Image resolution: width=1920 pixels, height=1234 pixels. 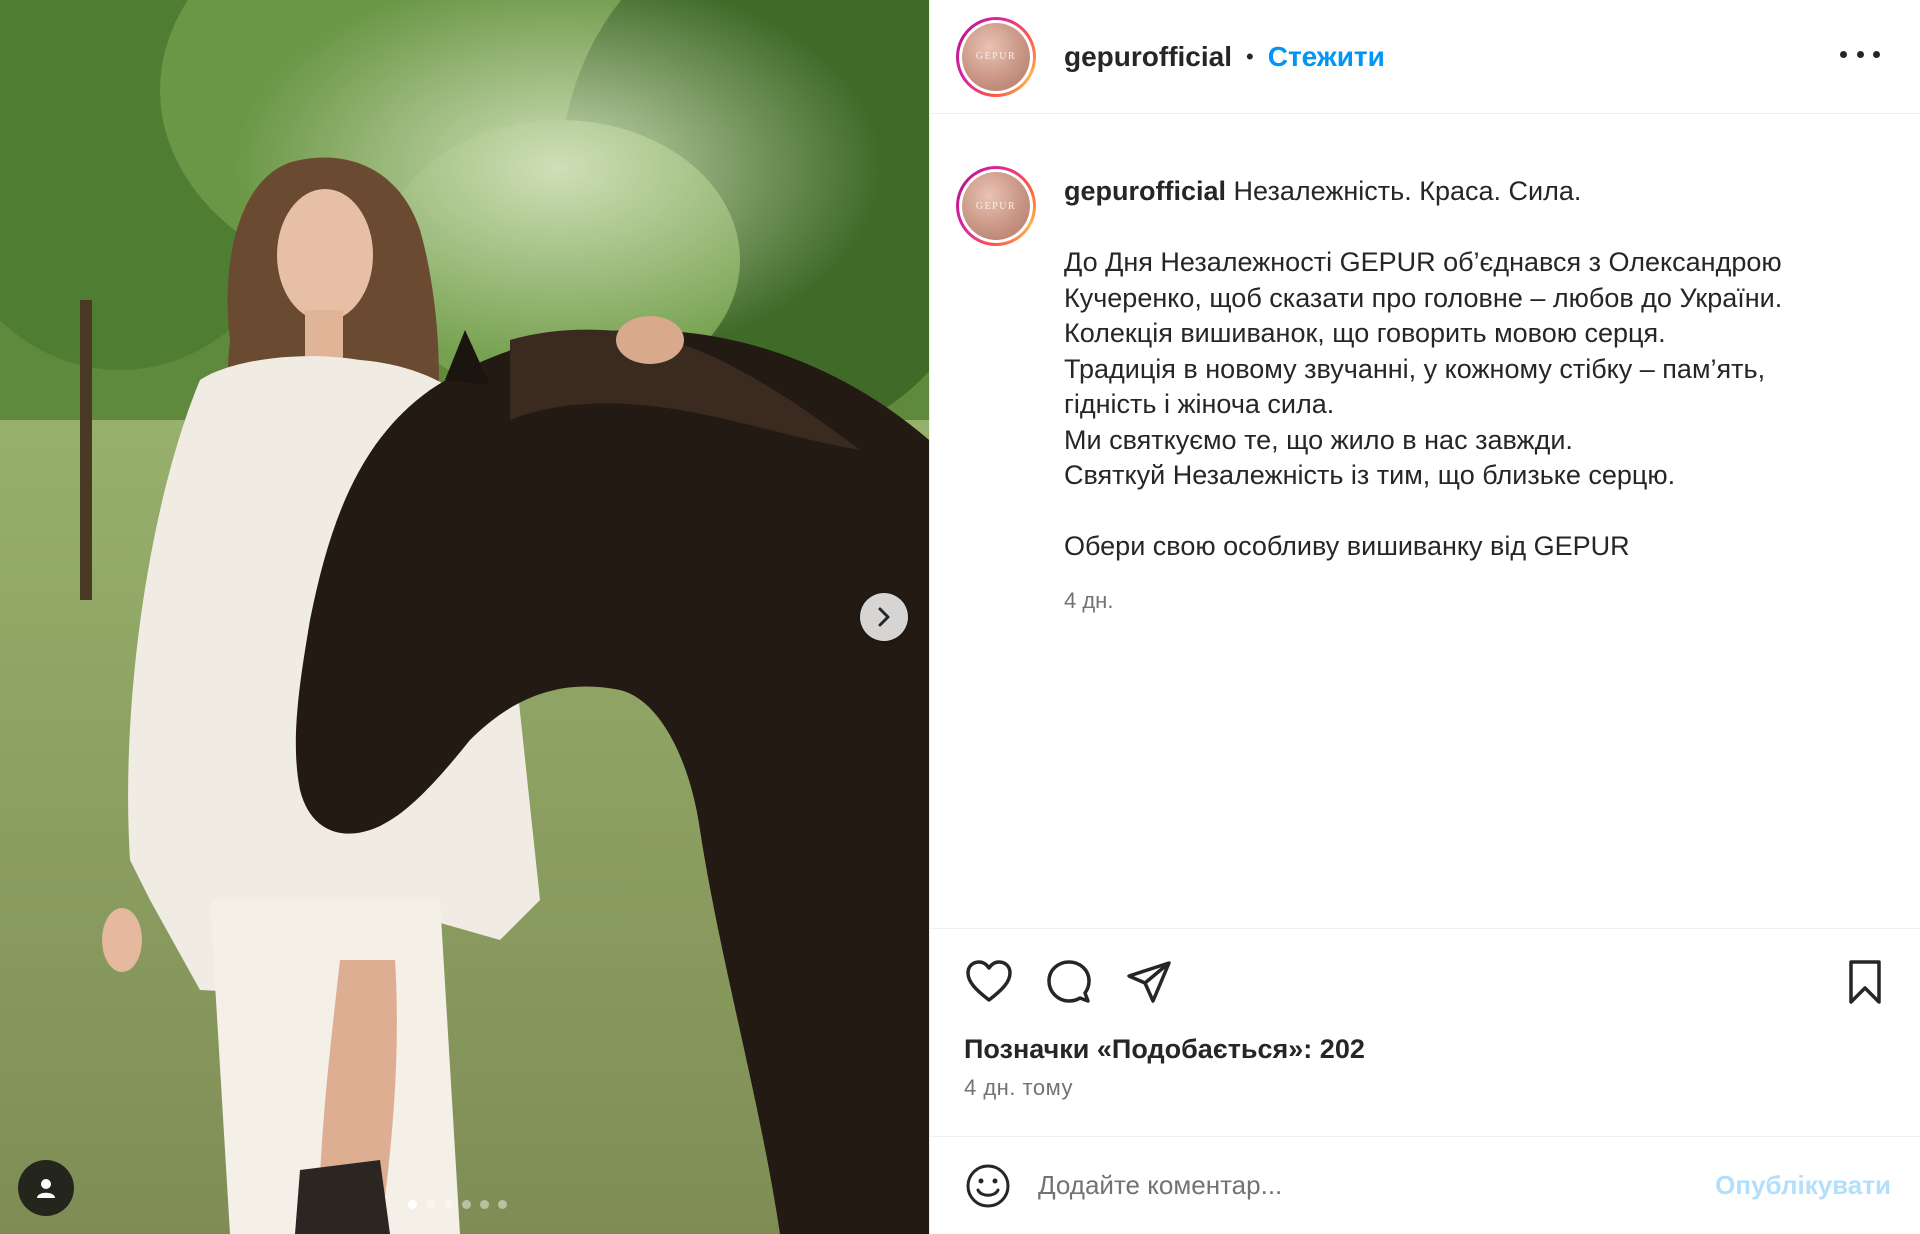 What do you see at coordinates (1358, 1185) in the screenshot?
I see `comment-input` at bounding box center [1358, 1185].